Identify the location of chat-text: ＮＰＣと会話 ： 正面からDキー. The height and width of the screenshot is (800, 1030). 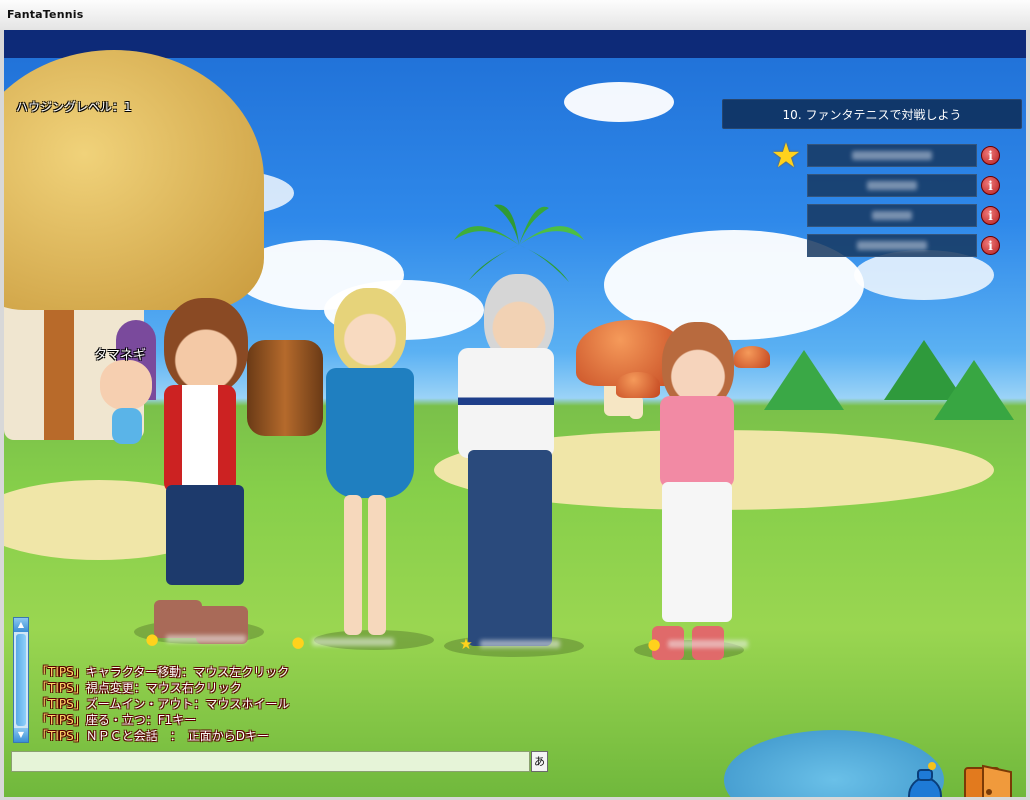
(177, 736).